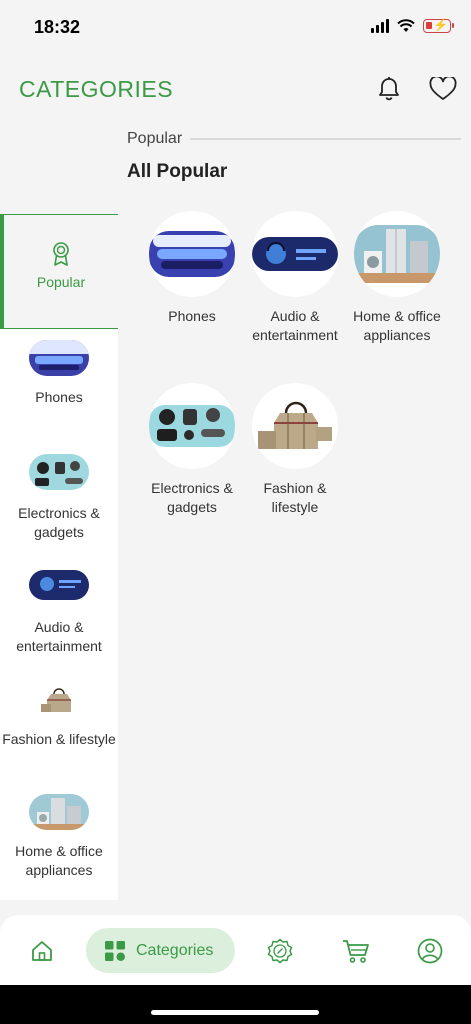 This screenshot has height=1024, width=471. I want to click on category-tile-electronics: Electronics & gadgets, so click(192, 450).